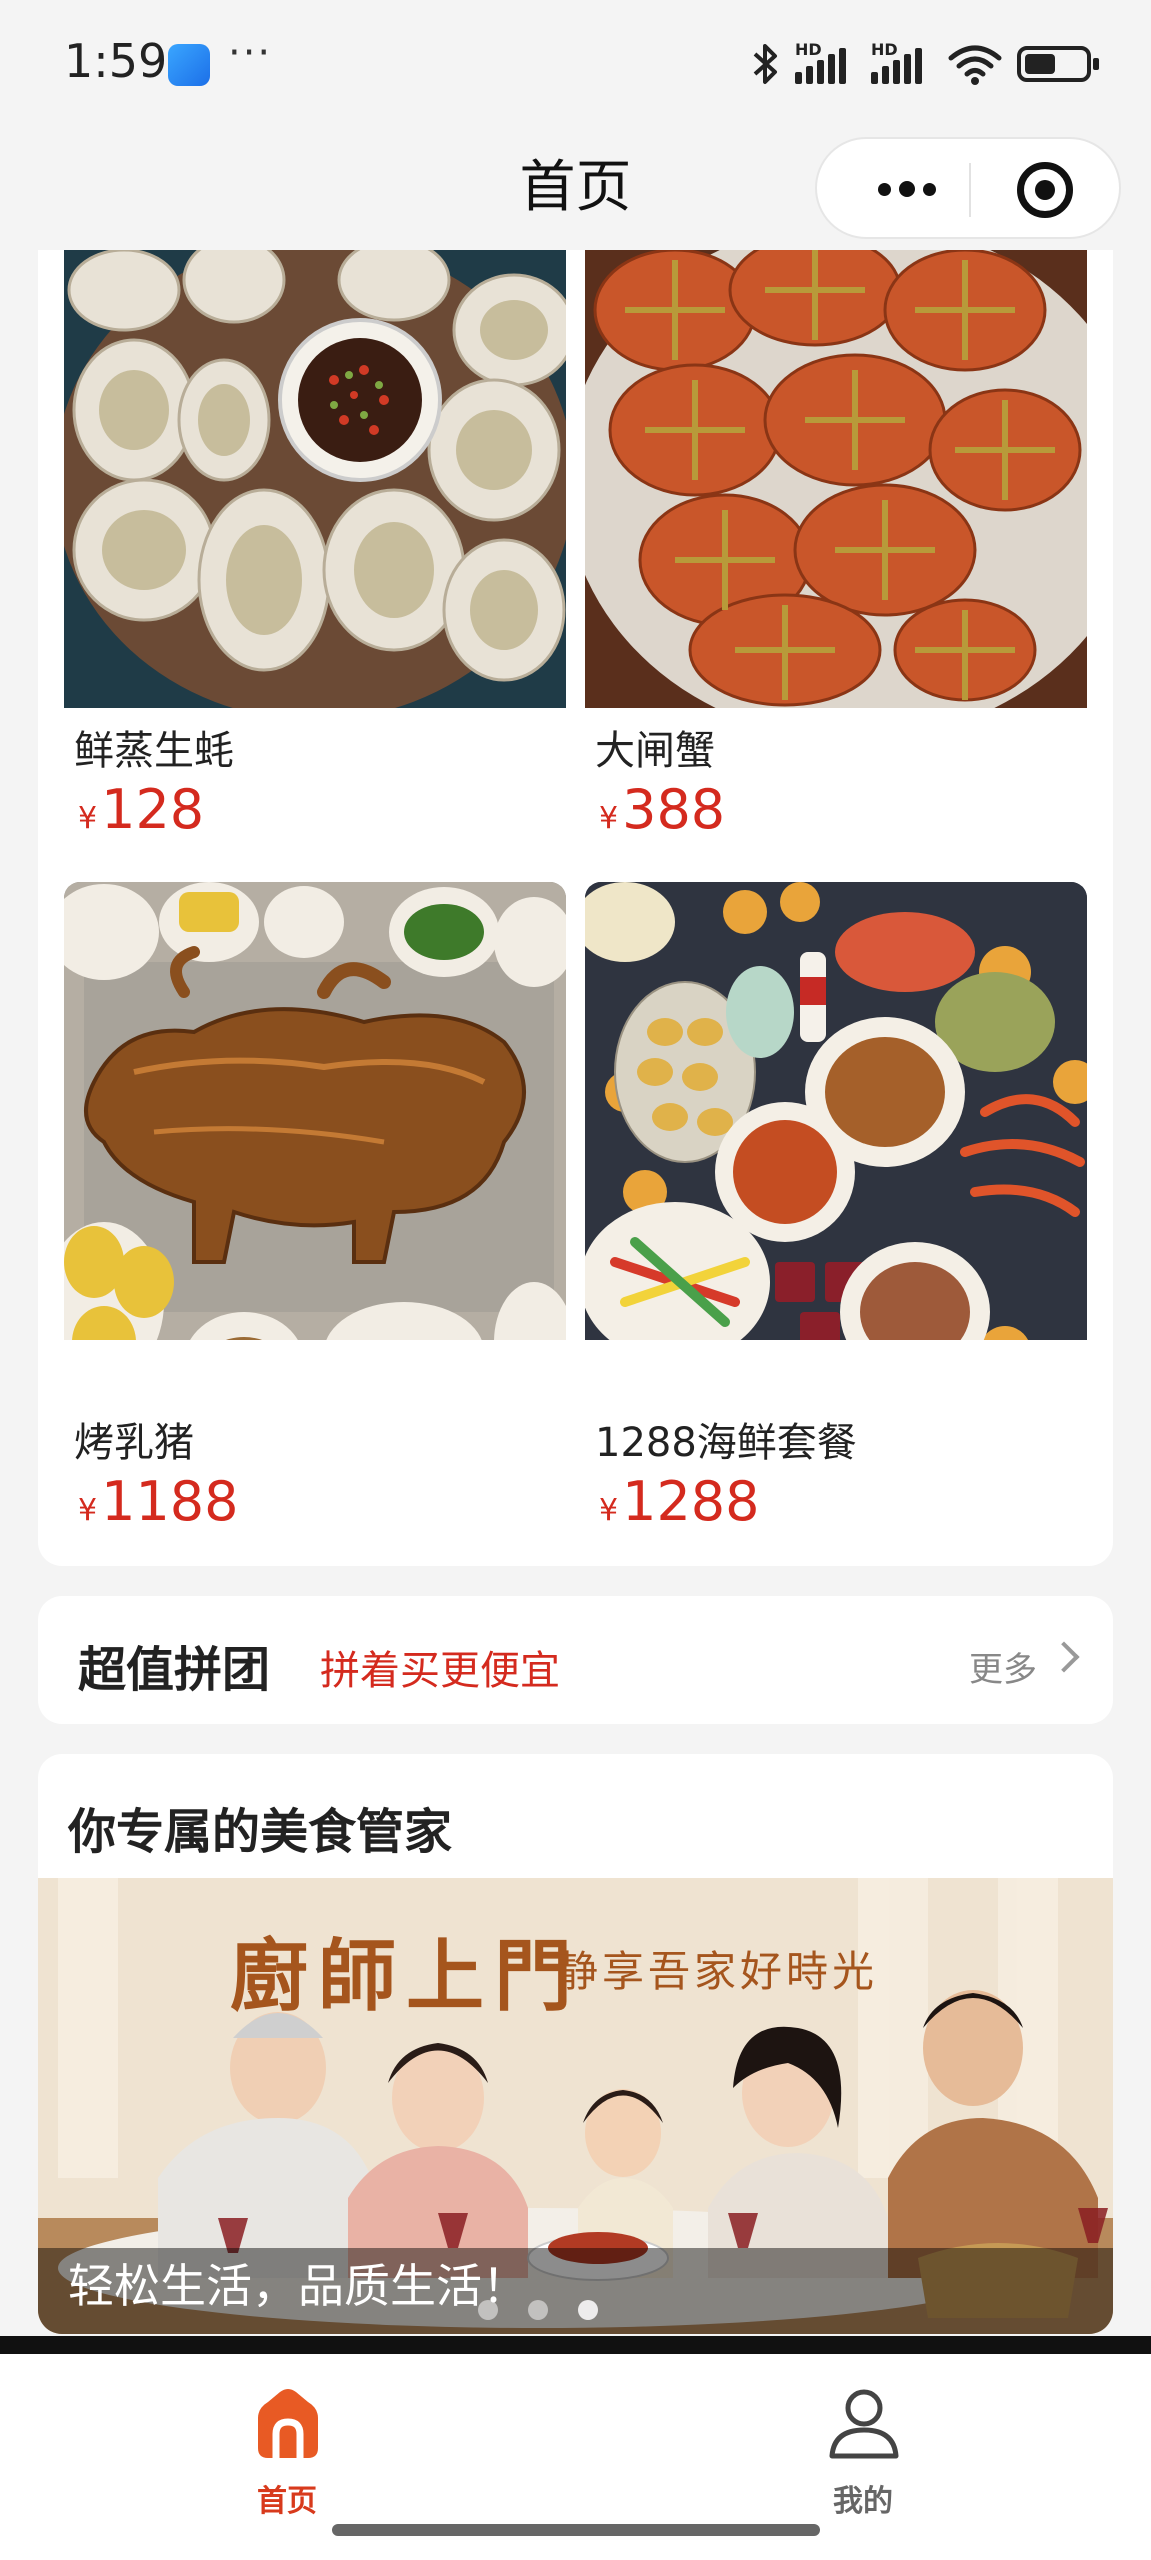 The image size is (1151, 2560). I want to click on tab-me: 我的, so click(863, 2444).